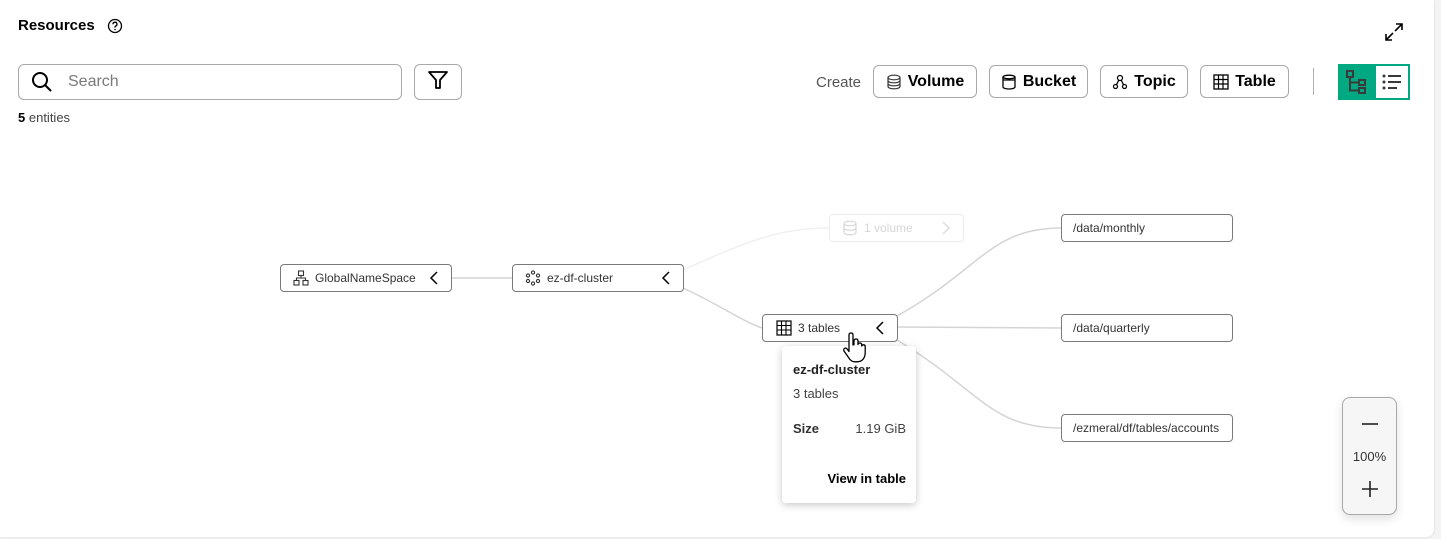 This screenshot has height=539, width=1441. What do you see at coordinates (1394, 32) in the screenshot?
I see `expand-icon` at bounding box center [1394, 32].